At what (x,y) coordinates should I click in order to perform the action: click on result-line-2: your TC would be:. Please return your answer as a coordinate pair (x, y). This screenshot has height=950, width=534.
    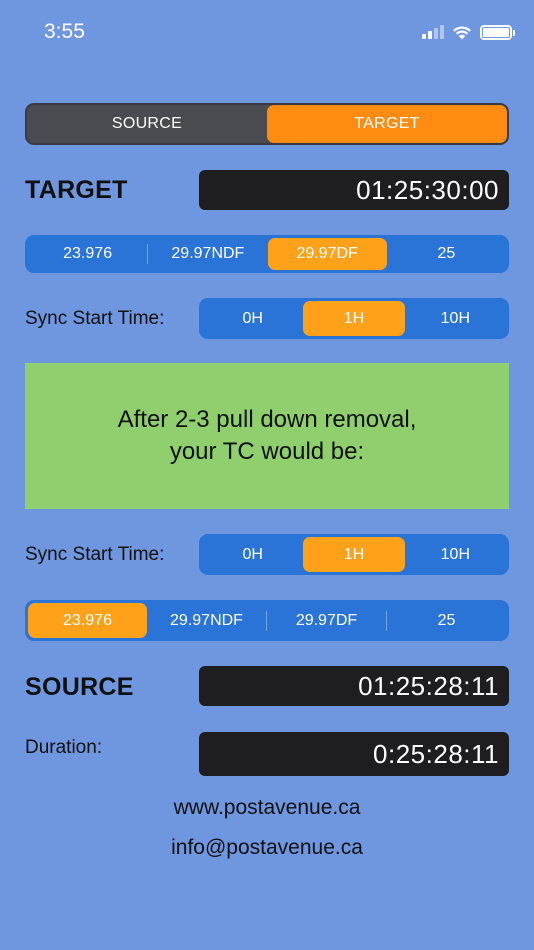
    Looking at the image, I should click on (267, 451).